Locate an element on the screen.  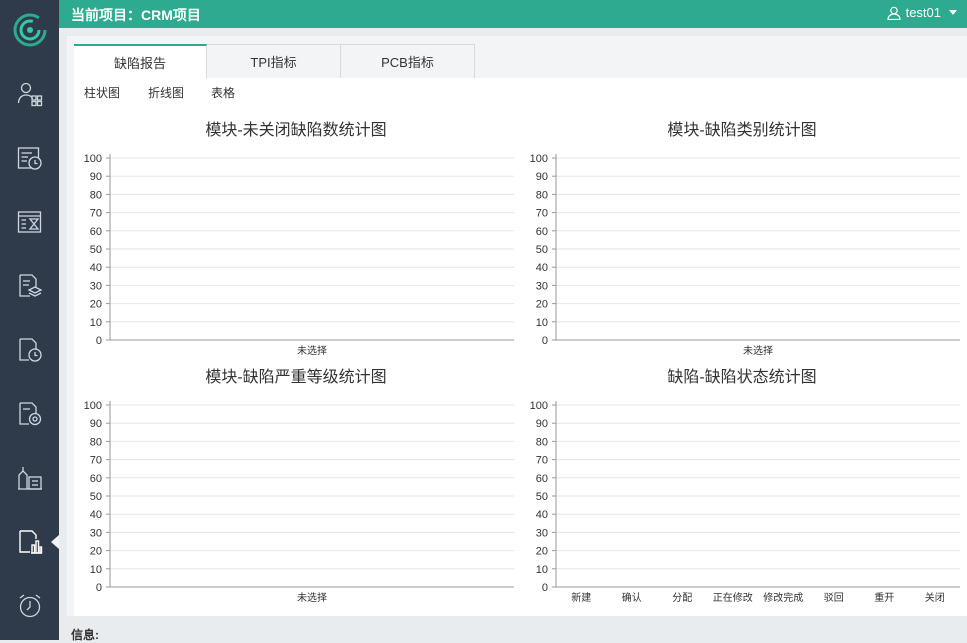
sidebar is located at coordinates (29, 320).